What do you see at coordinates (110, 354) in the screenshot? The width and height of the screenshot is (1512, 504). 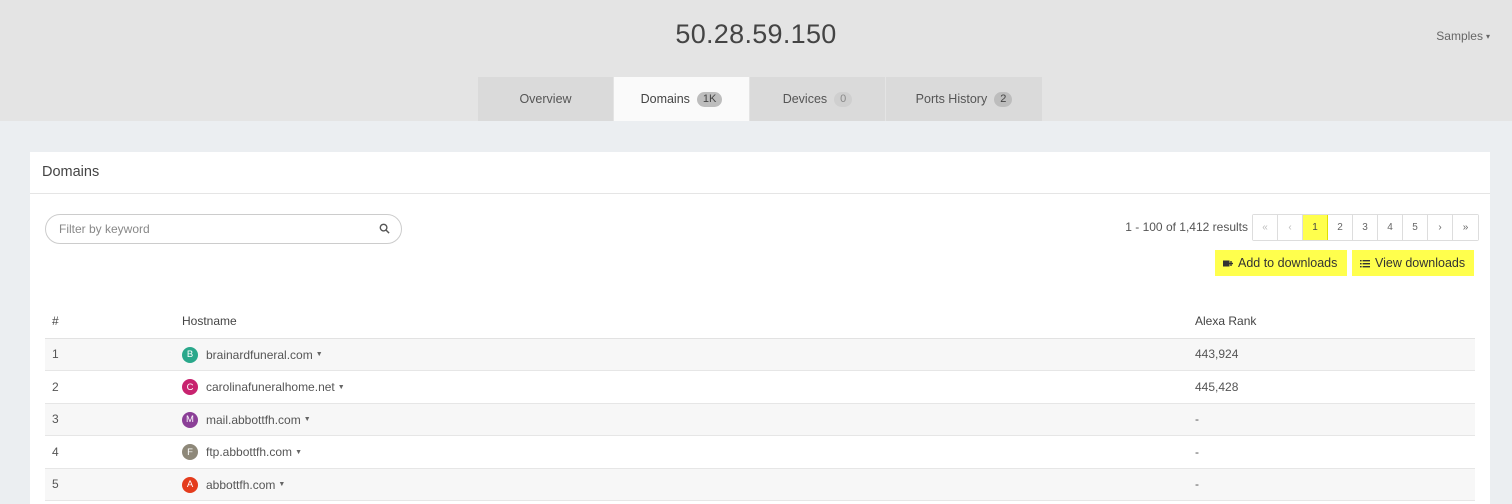 I see `row-number: 1` at bounding box center [110, 354].